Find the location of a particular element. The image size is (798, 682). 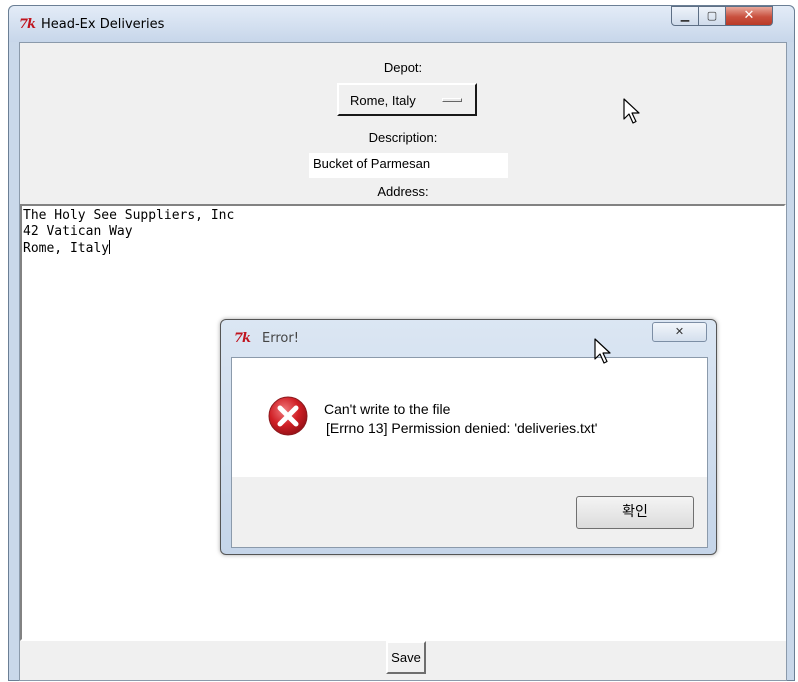

address-line: The Holy See Suppliers, Inc is located at coordinates (129, 215).